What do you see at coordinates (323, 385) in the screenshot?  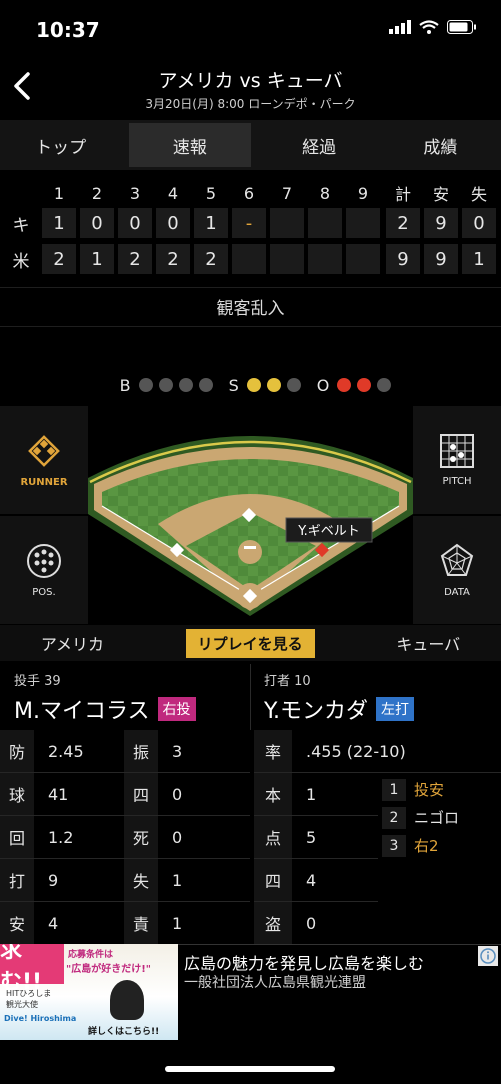 I see `outs-label: O` at bounding box center [323, 385].